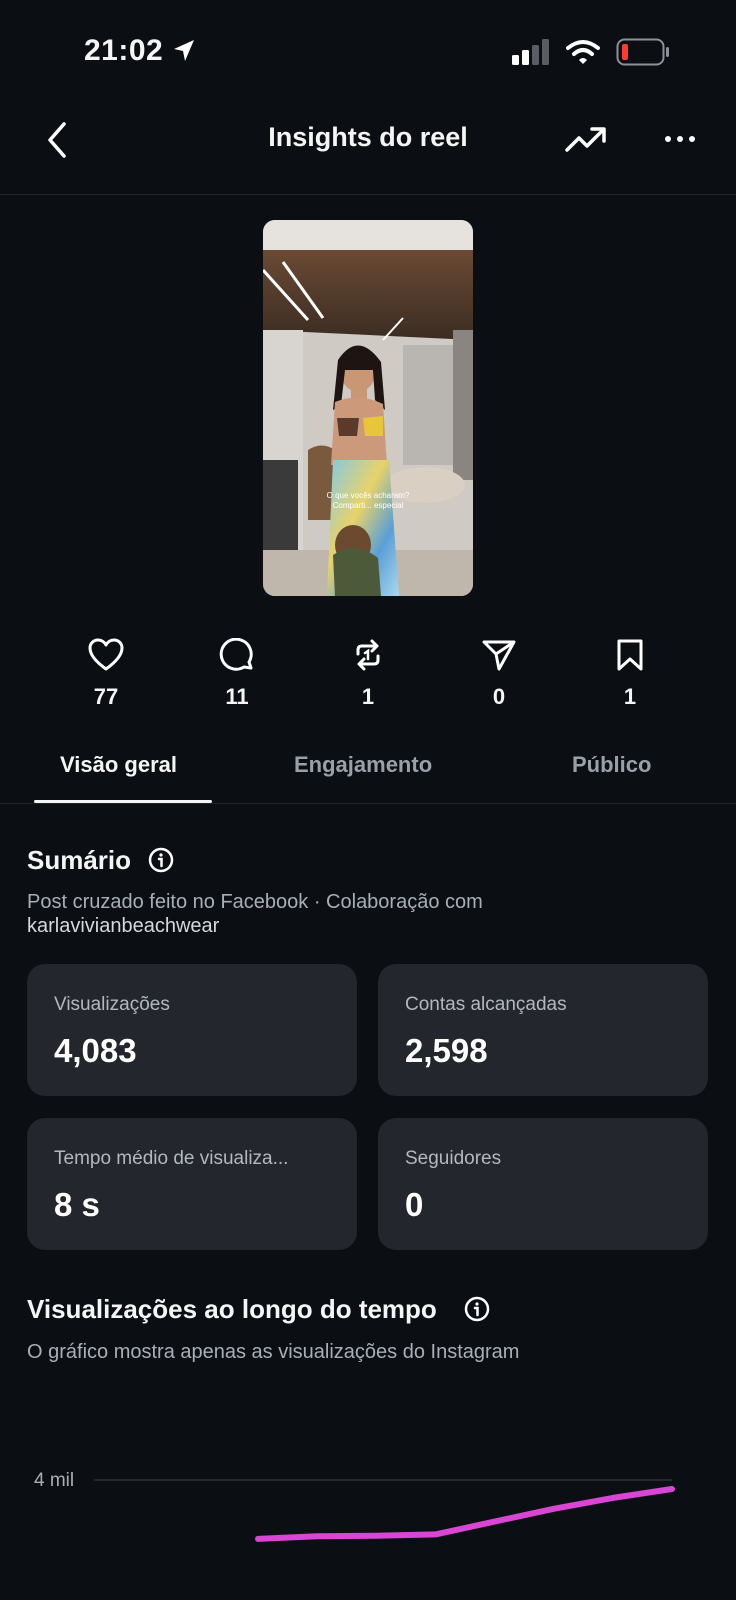 Image resolution: width=736 pixels, height=1600 pixels. What do you see at coordinates (499, 674) in the screenshot?
I see `shares-stat: 0` at bounding box center [499, 674].